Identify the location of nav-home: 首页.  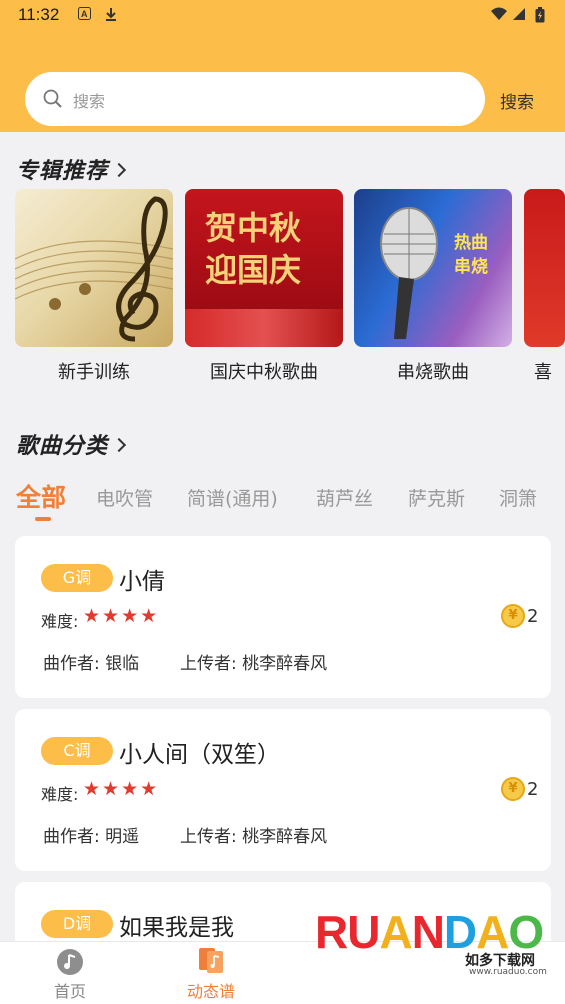
(70, 973).